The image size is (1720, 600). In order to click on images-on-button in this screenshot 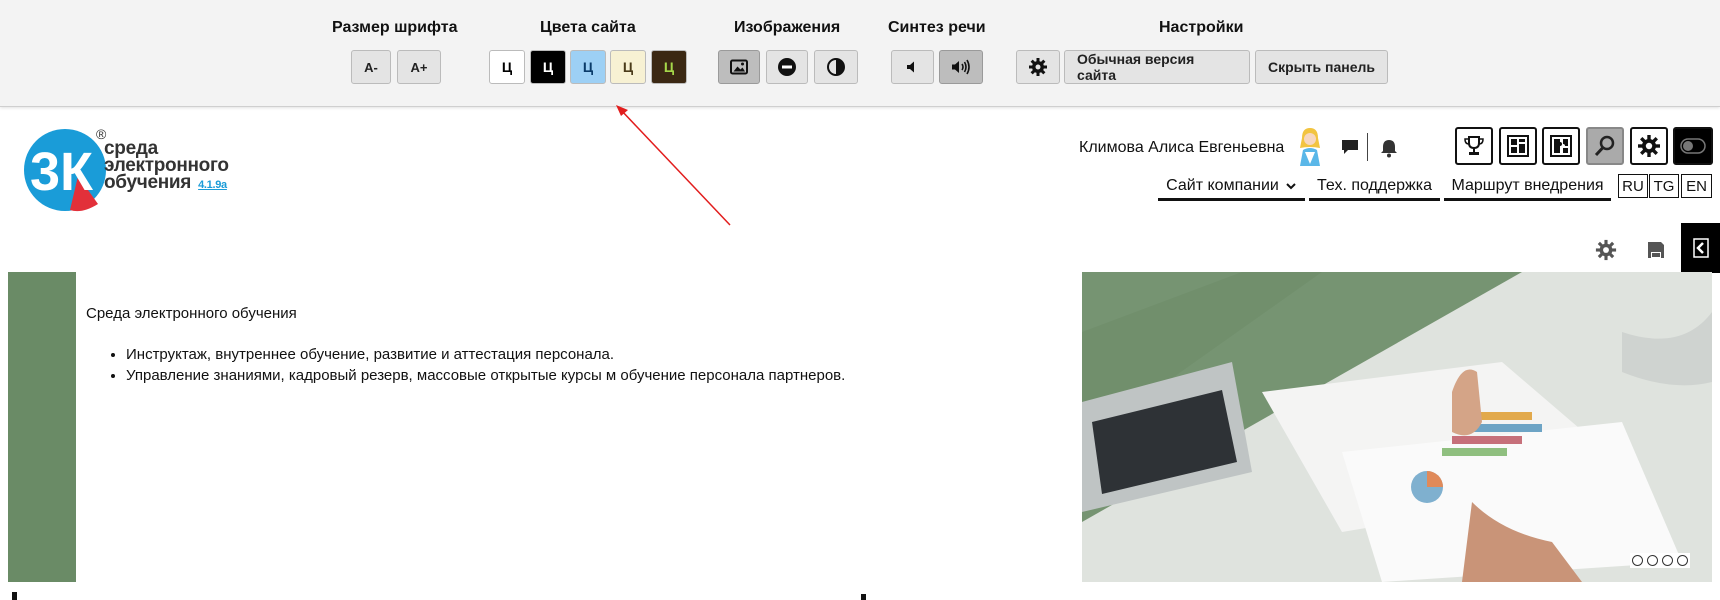, I will do `click(739, 67)`.